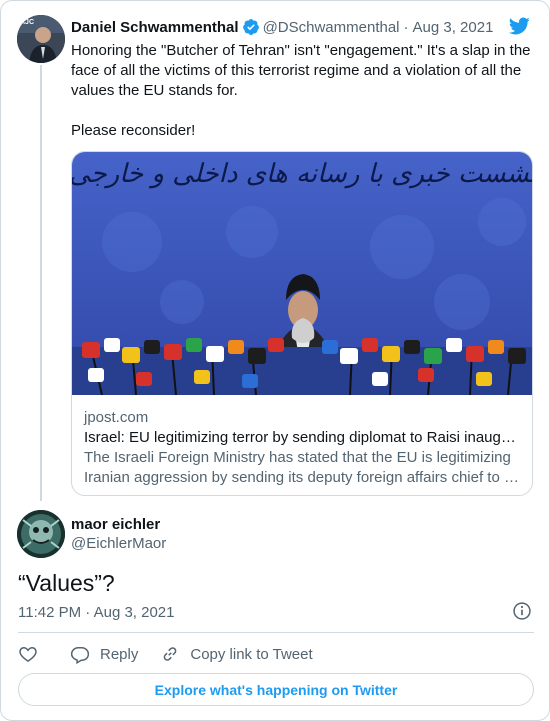  I want to click on author-name: Daniel Schwammenthal, so click(155, 27).